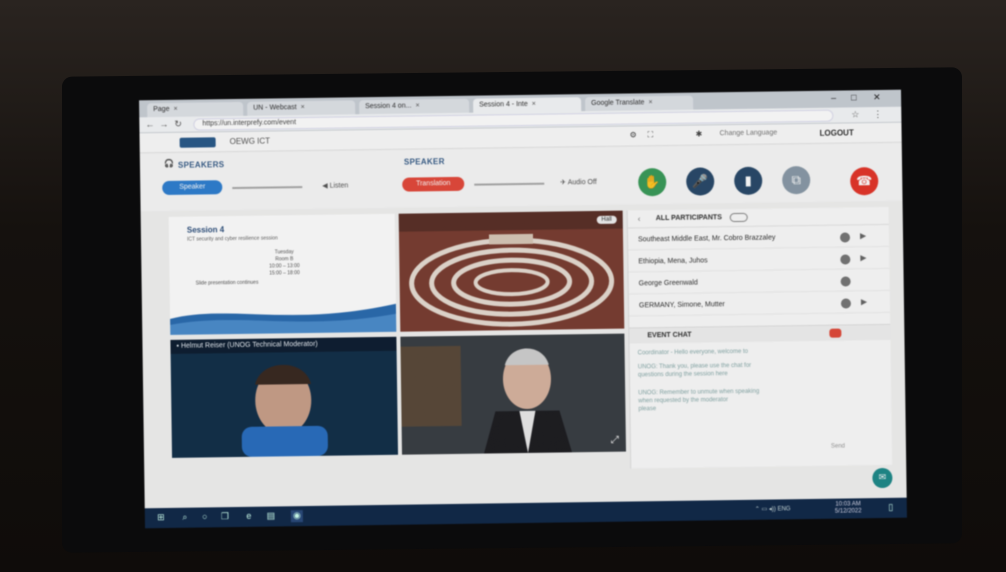 This screenshot has height=572, width=1006. Describe the element at coordinates (296, 516) in the screenshot. I see `chrome-icon: ◉` at that location.